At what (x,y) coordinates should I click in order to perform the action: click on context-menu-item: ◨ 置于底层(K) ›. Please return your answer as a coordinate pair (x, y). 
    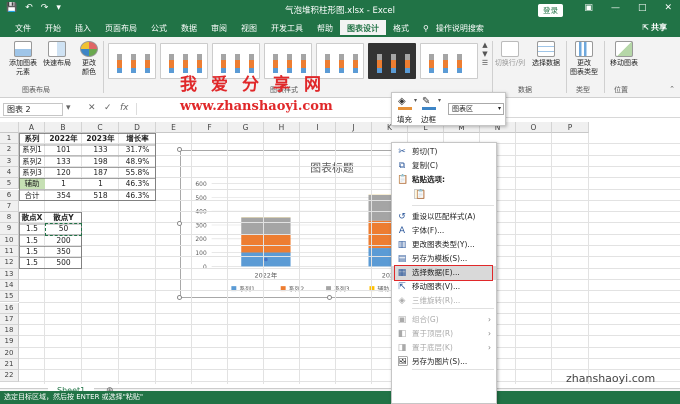
    Looking at the image, I should click on (444, 348).